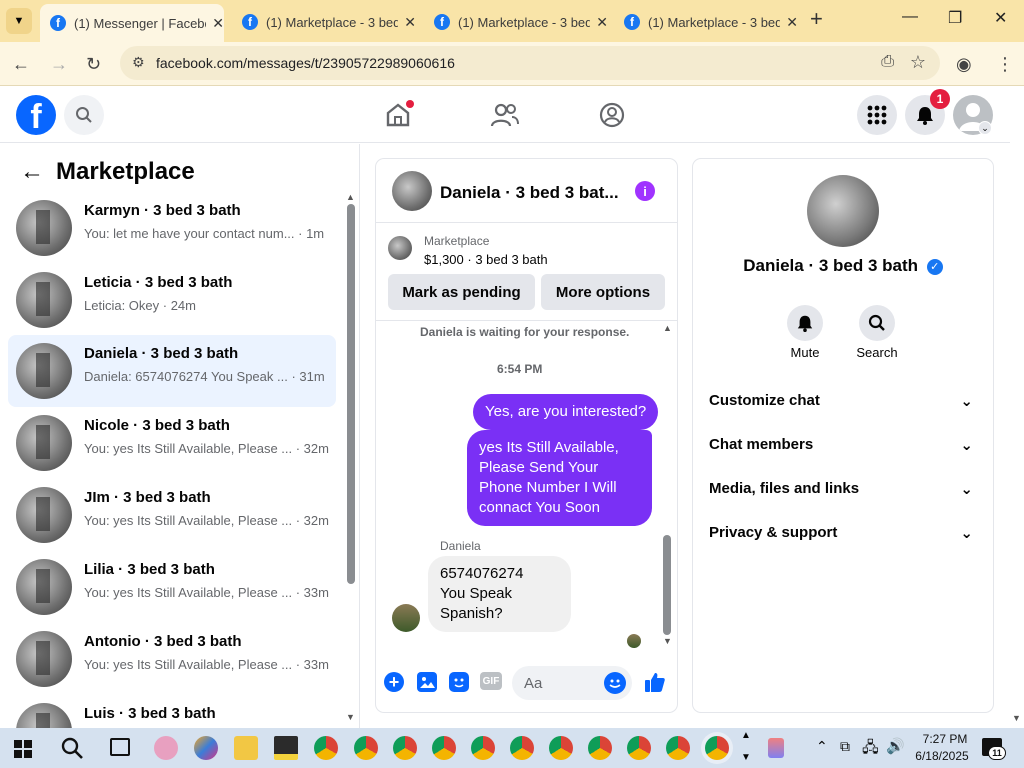  Describe the element at coordinates (746, 757) in the screenshot. I see `taskbar-overflow-down-icon: ▼` at that location.